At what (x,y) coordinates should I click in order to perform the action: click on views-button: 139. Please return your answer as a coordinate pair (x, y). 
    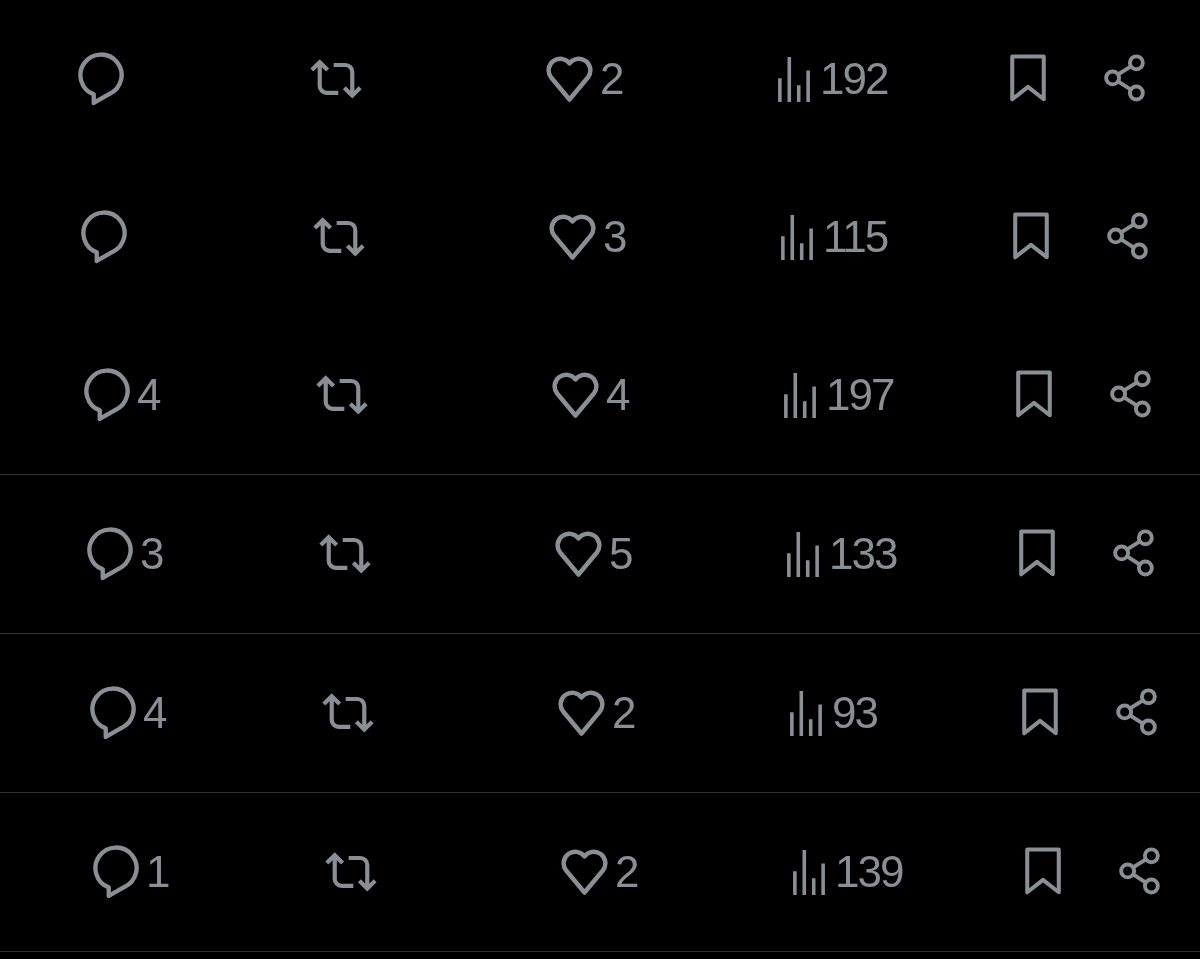
    Looking at the image, I should click on (847, 872).